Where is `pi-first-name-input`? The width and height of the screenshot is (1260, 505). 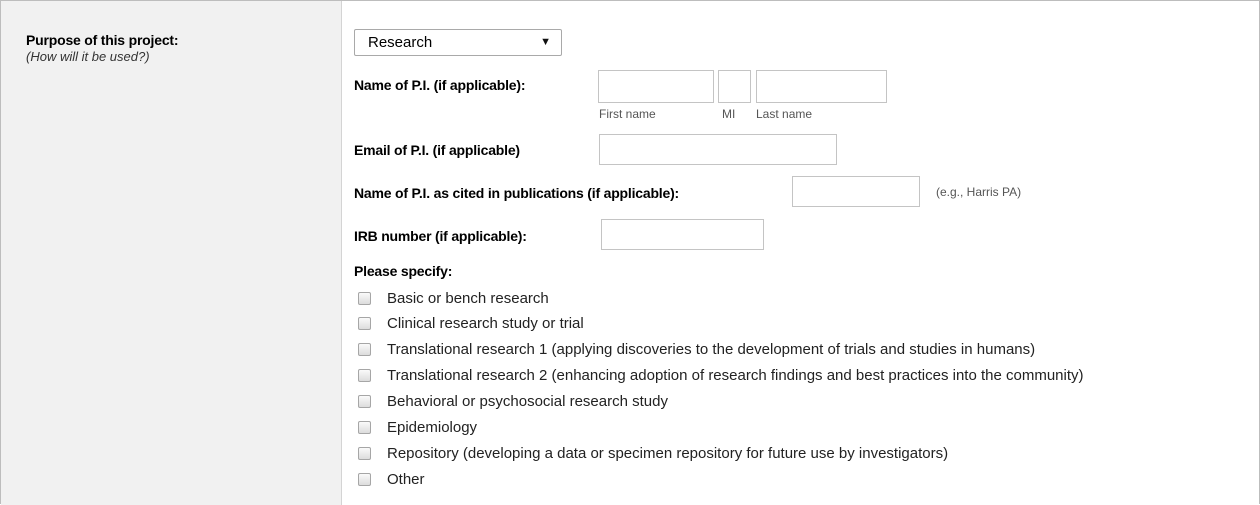
pi-first-name-input is located at coordinates (656, 86).